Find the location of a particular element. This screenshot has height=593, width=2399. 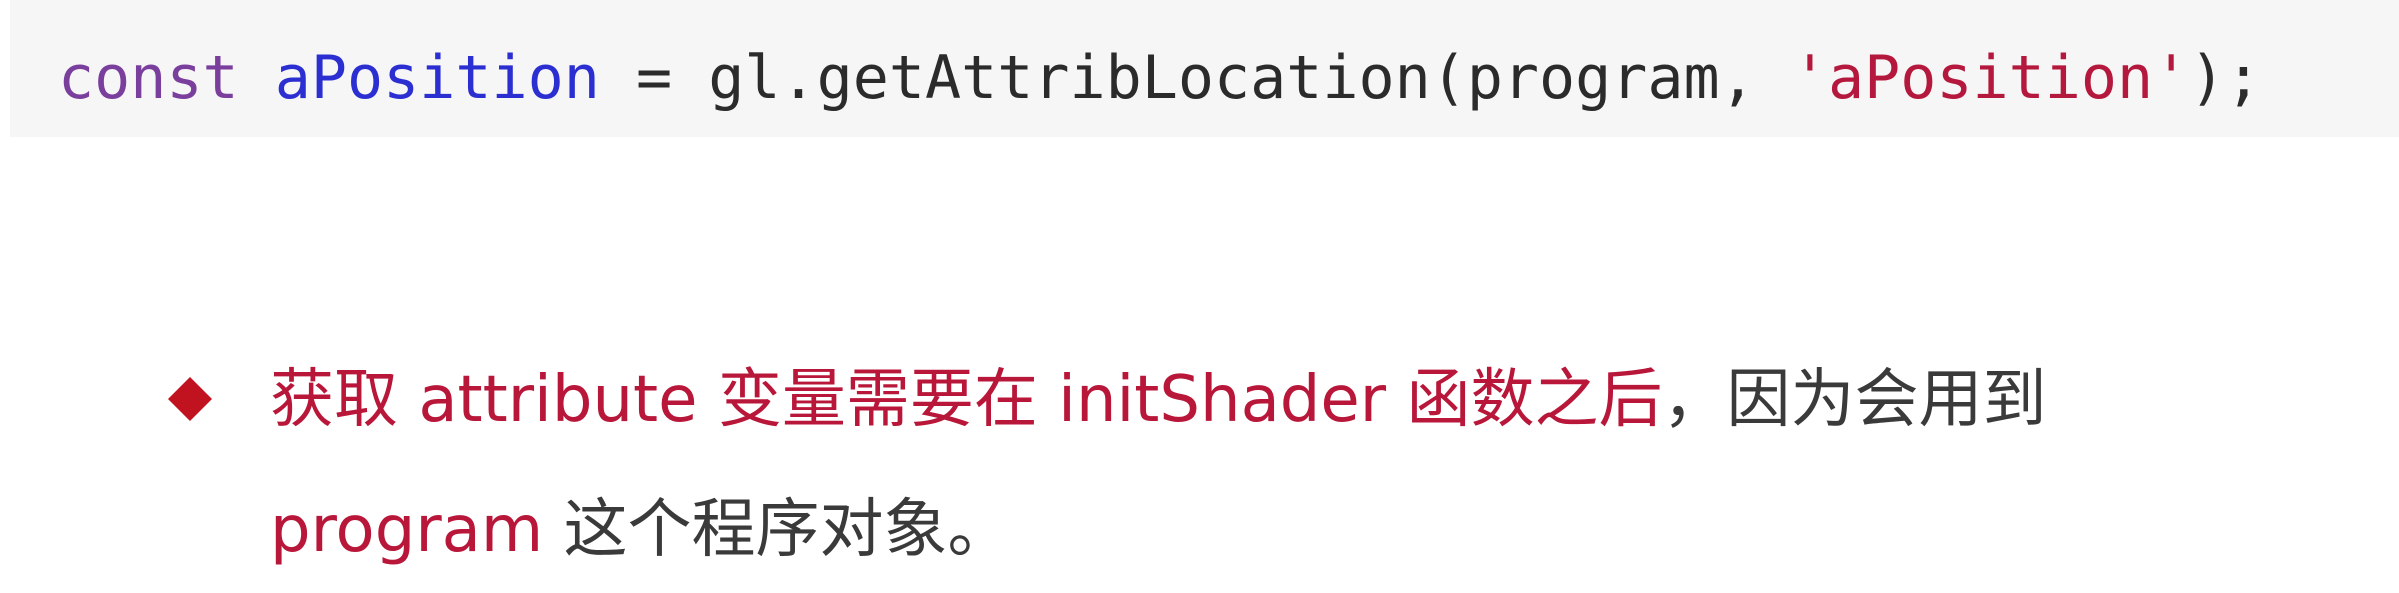

code-string: 'aPosition' is located at coordinates (1990, 78).